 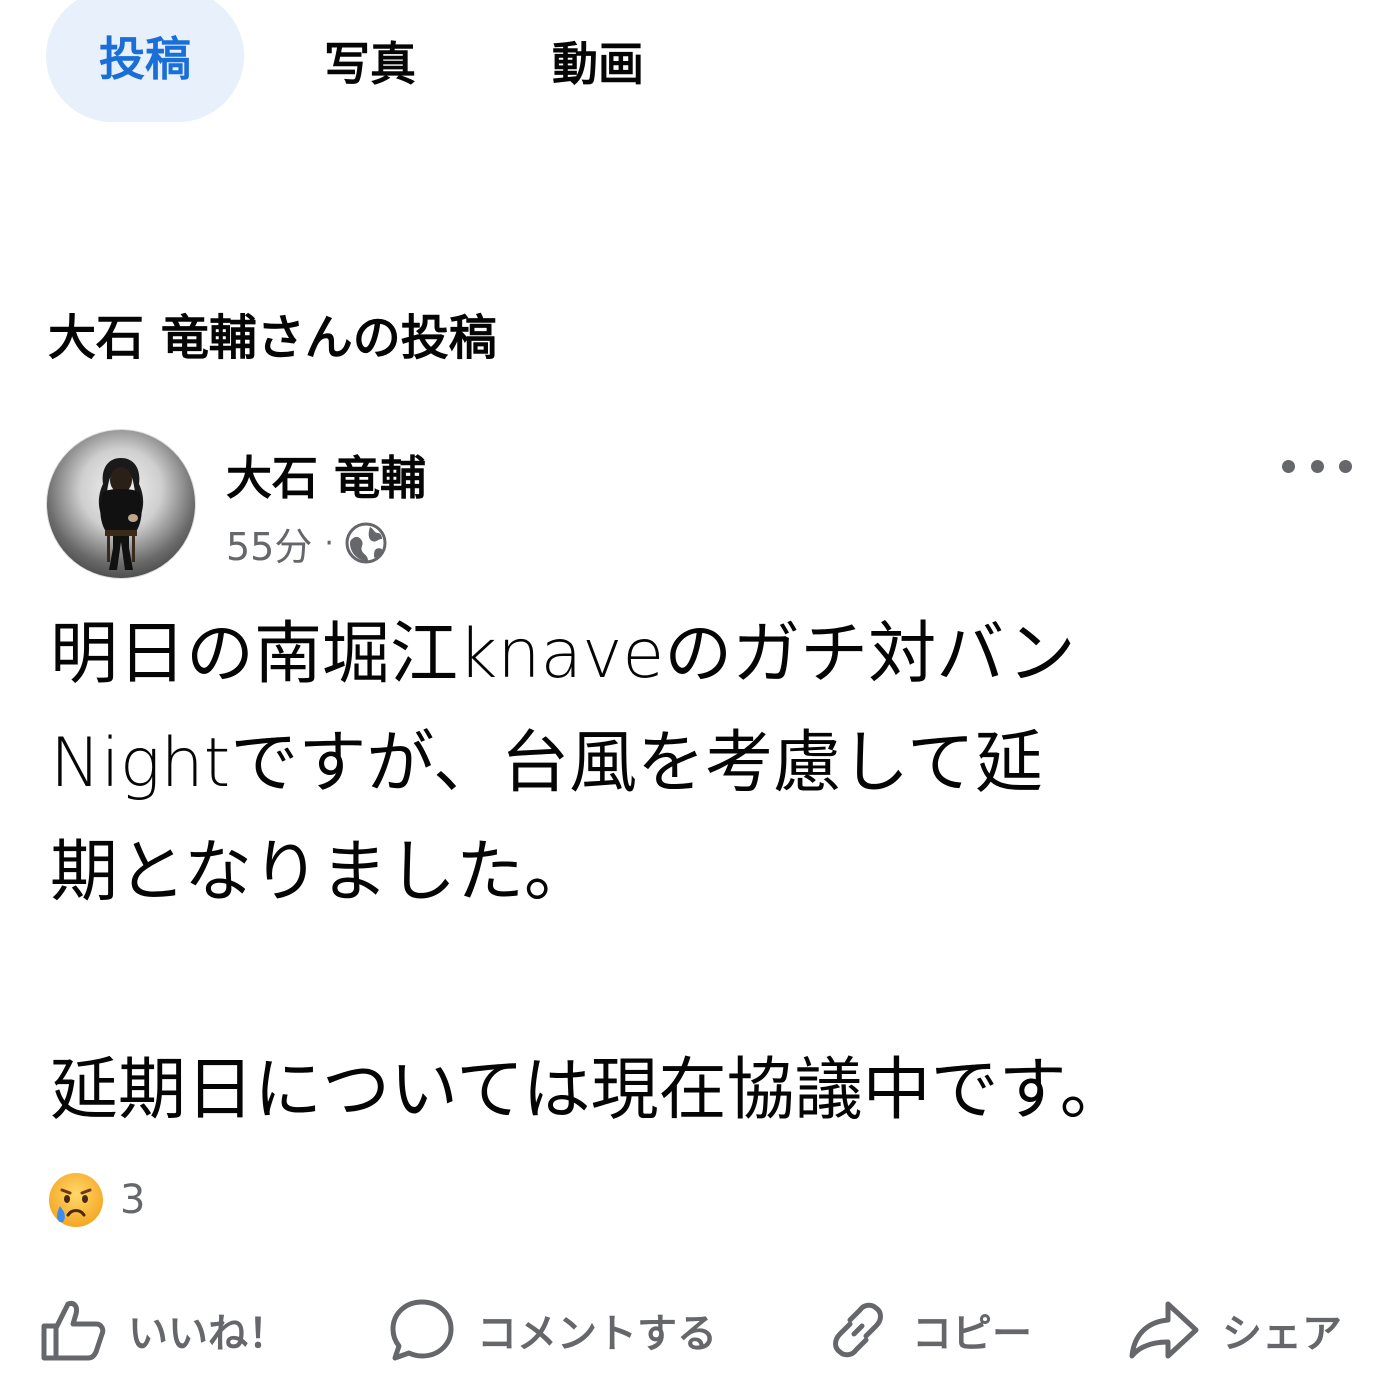 I want to click on reaction-summary: 3, so click(x=95, y=1200).